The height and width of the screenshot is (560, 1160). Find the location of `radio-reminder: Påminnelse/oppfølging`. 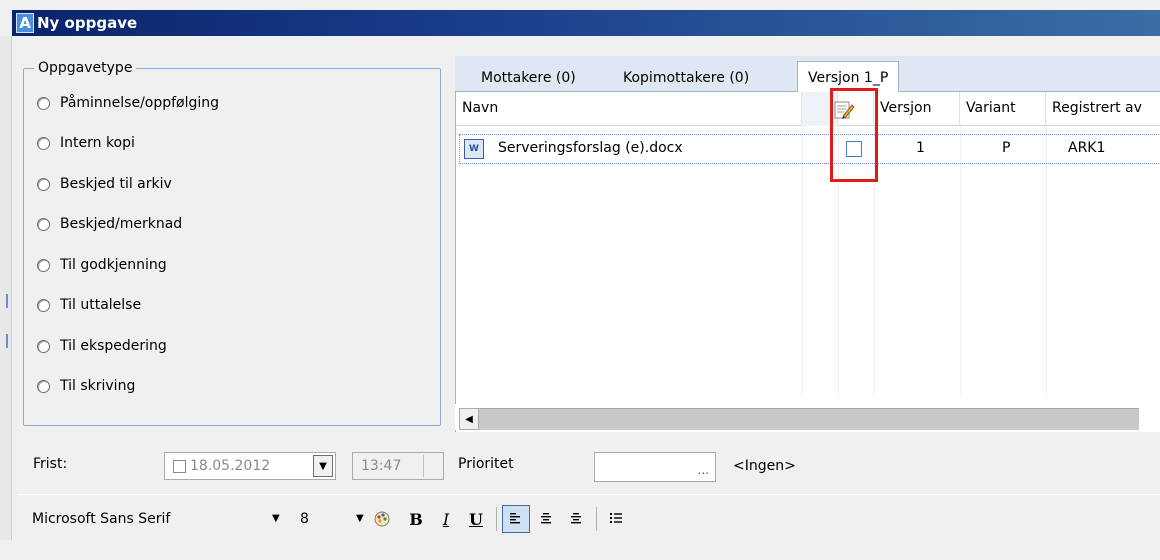

radio-reminder: Påminnelse/oppfølging is located at coordinates (128, 103).